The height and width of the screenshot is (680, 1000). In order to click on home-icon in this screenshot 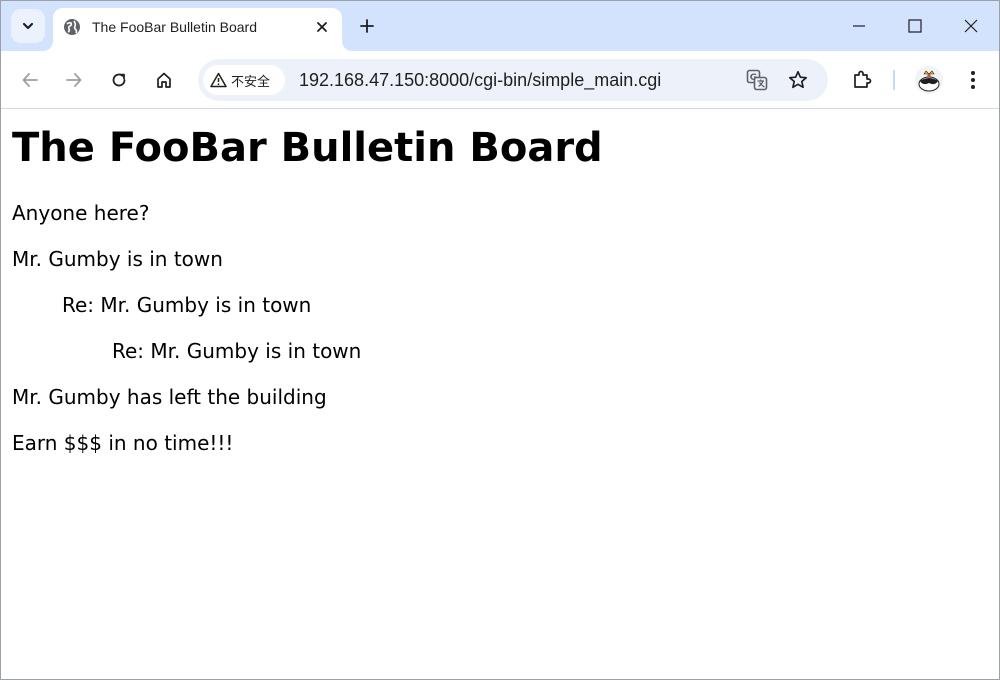, I will do `click(164, 80)`.